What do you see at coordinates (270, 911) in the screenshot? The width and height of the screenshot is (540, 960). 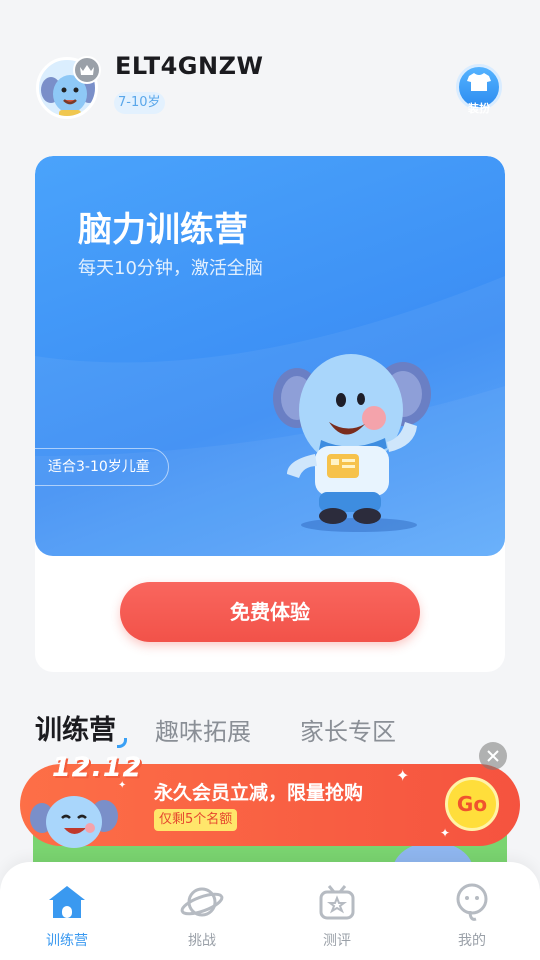 I see `bottom-navigation: 训练营 挑战 测评 我的` at bounding box center [270, 911].